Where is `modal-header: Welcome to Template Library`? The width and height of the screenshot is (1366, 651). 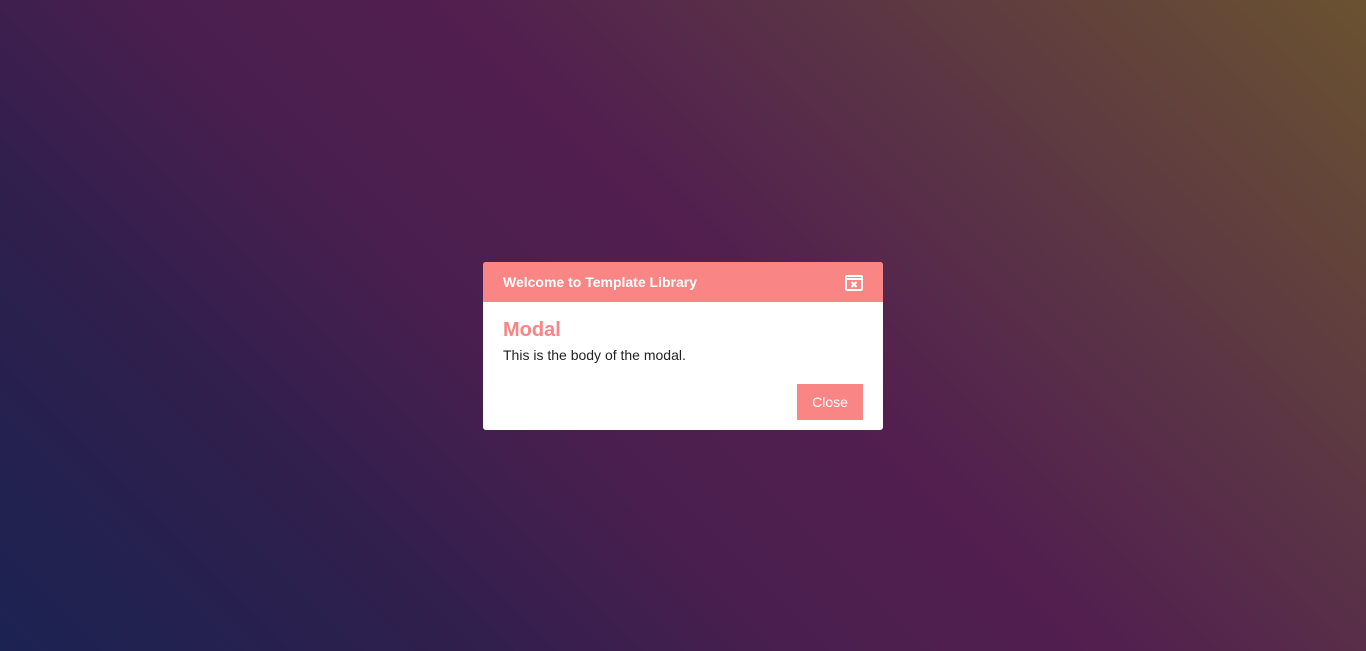 modal-header: Welcome to Template Library is located at coordinates (683, 282).